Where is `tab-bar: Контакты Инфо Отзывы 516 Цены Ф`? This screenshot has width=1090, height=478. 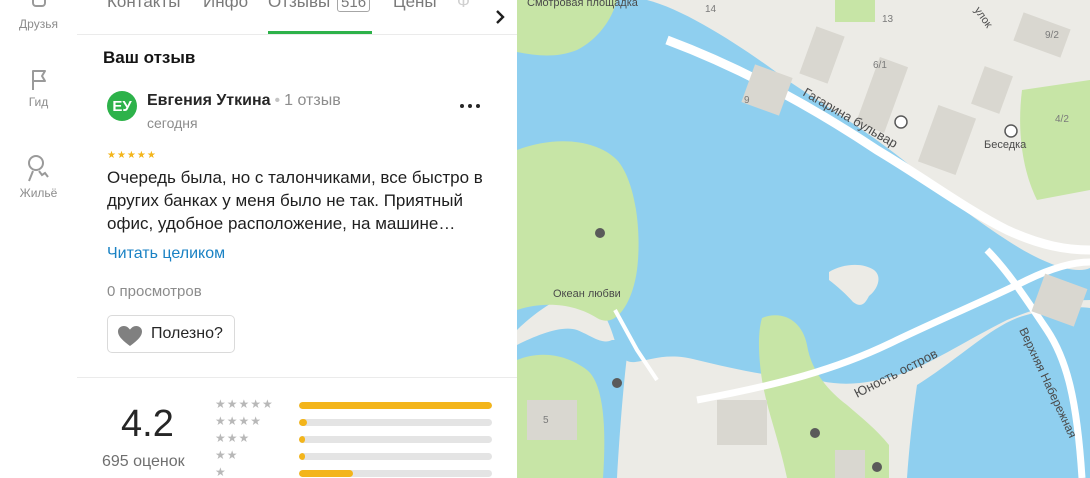
tab-bar: Контакты Инфо Отзывы 516 Цены Ф is located at coordinates (297, 17).